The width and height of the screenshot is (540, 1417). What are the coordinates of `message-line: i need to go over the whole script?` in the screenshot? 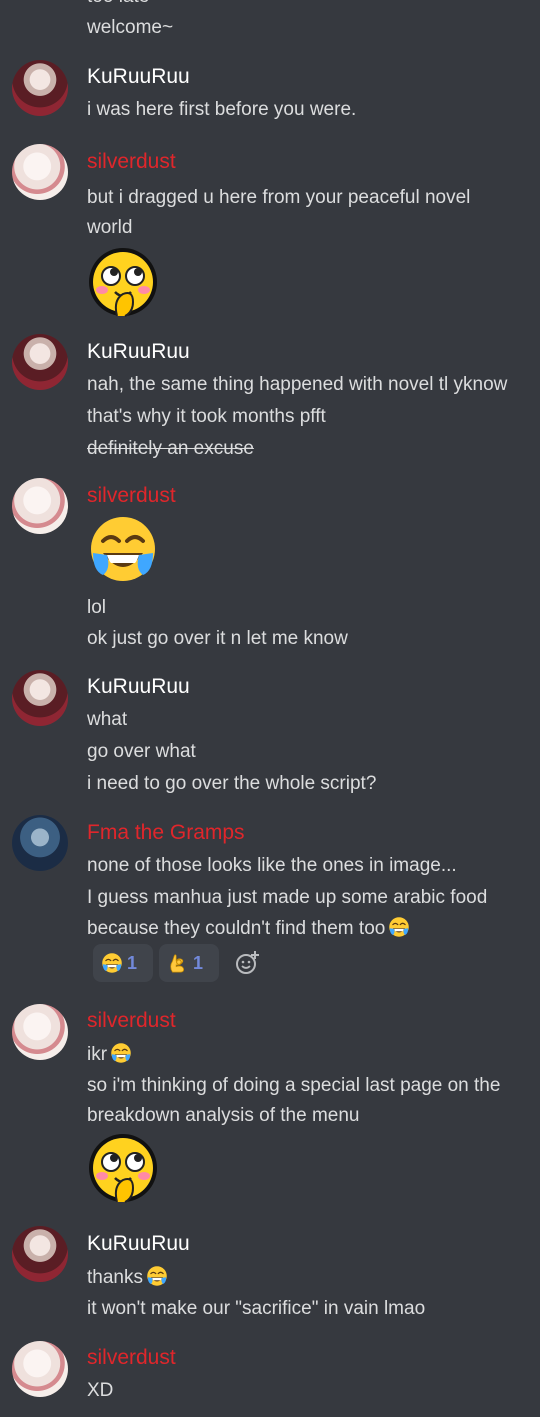 It's located at (232, 783).